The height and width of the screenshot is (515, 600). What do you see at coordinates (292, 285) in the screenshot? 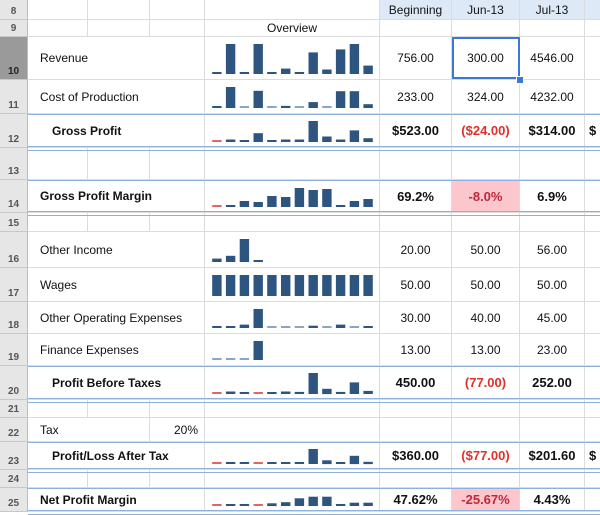
I see `sparkline-wages` at bounding box center [292, 285].